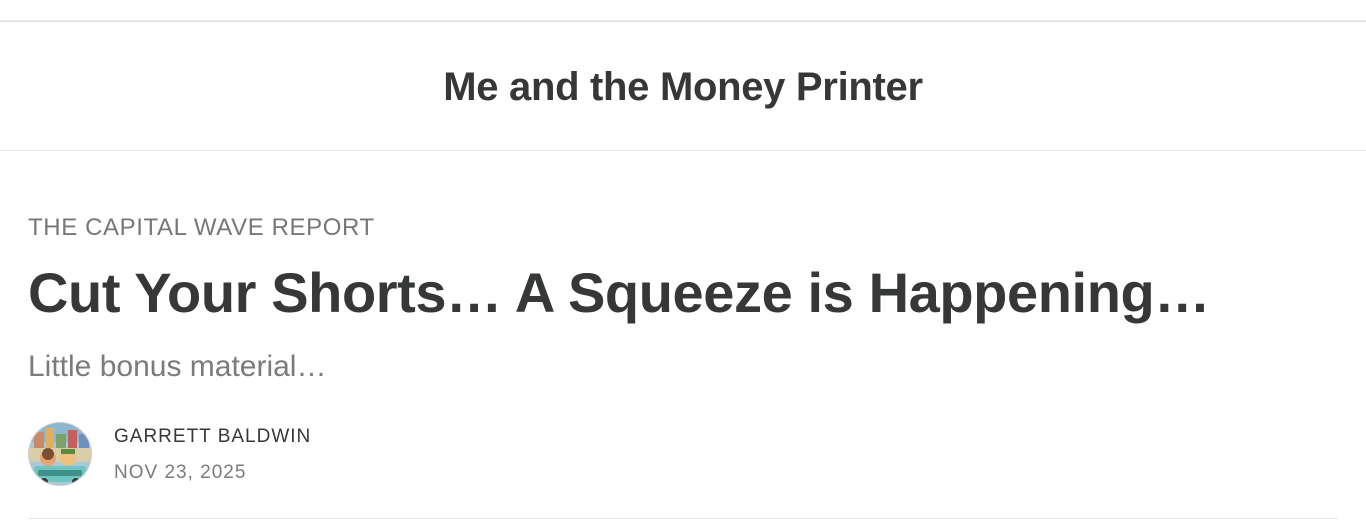 This screenshot has height=520, width=1366. I want to click on post-section-label: THE CAPITAL WAVE REPORT, so click(201, 228).